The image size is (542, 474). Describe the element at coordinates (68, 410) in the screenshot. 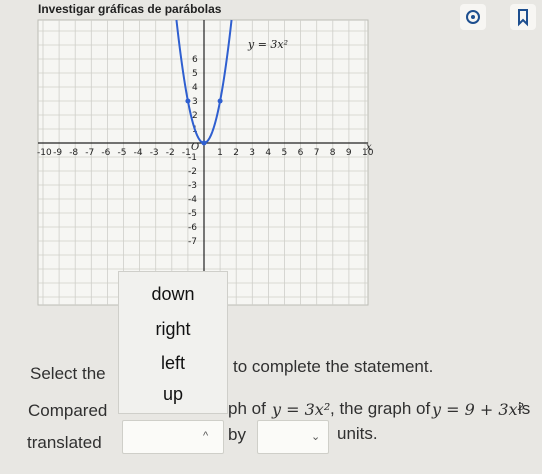

I see `compared-text: Compared` at that location.